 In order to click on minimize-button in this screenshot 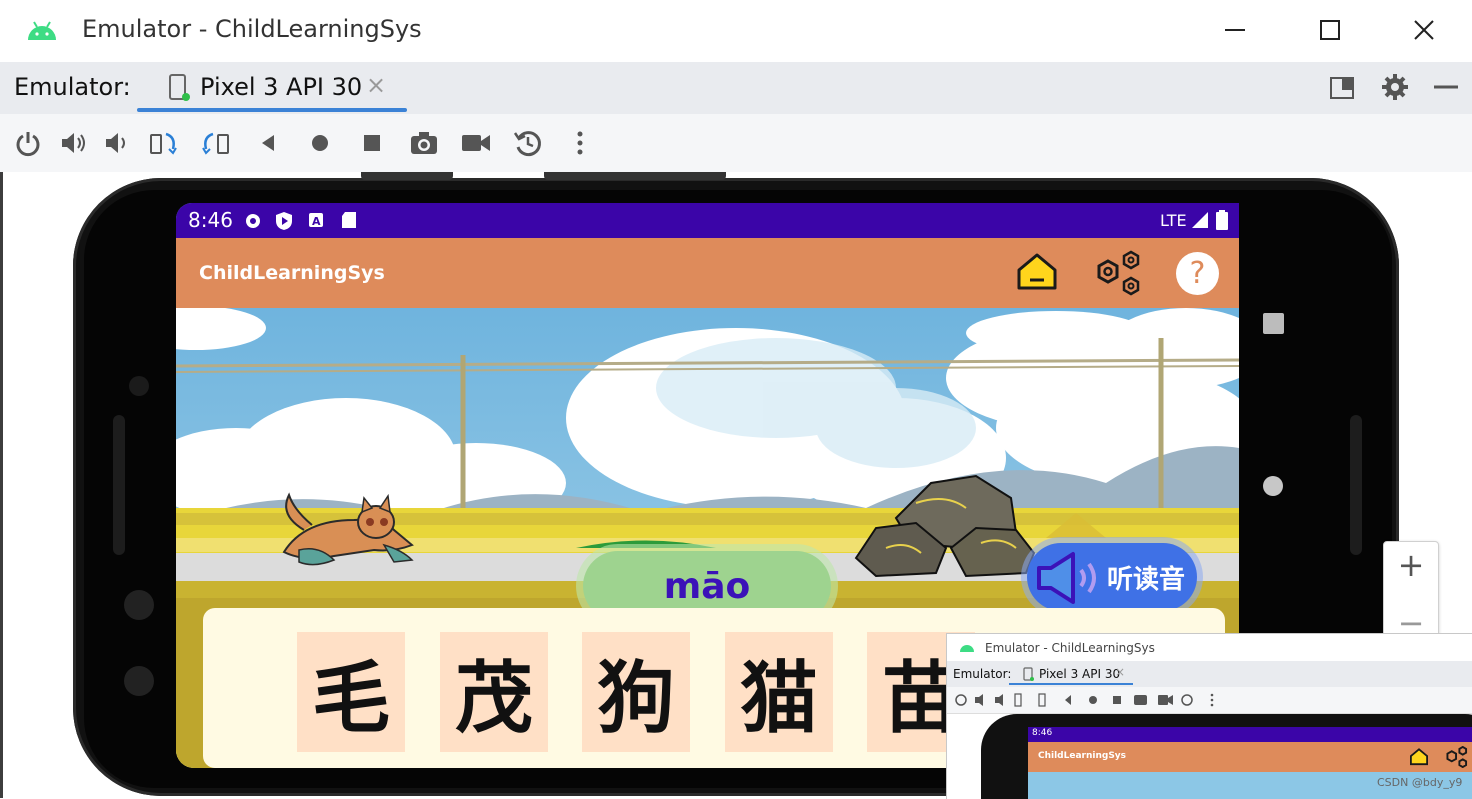, I will do `click(1235, 30)`.